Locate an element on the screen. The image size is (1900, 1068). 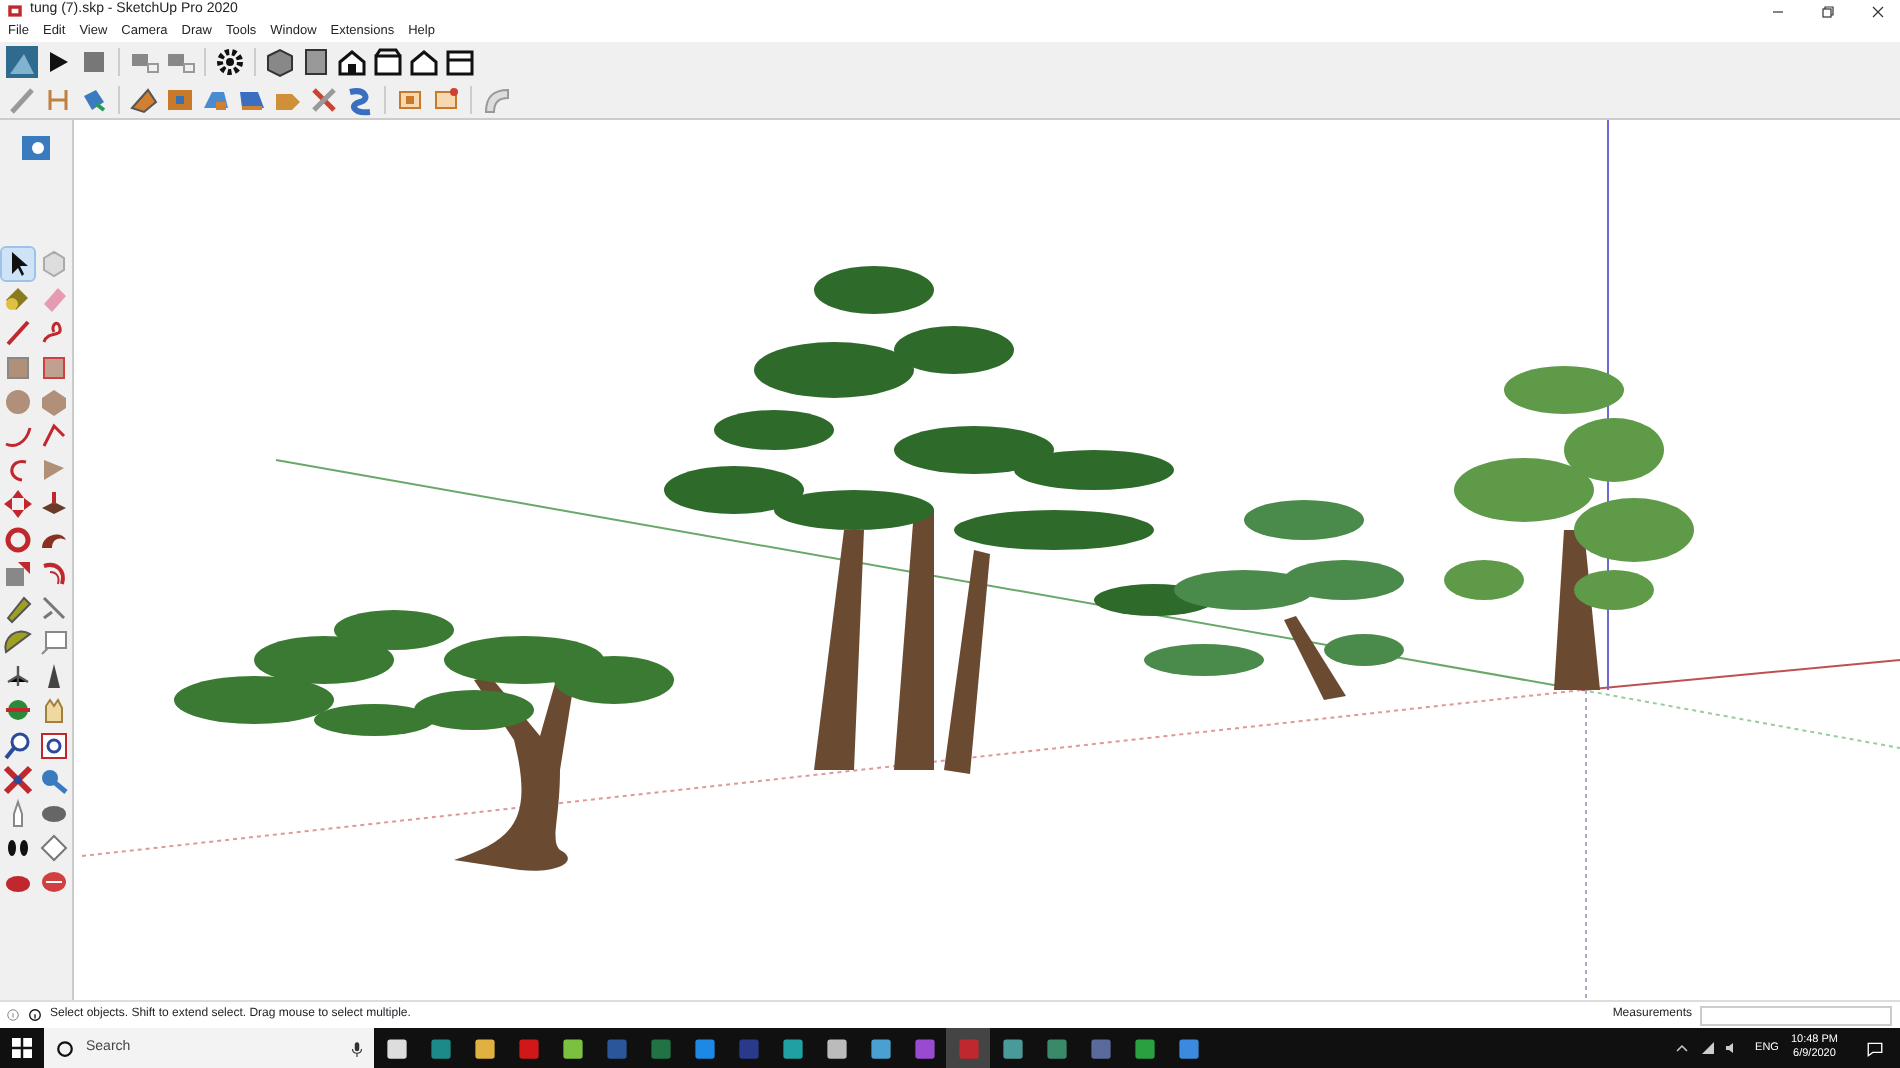
box-front-icon is located at coordinates (460, 61).